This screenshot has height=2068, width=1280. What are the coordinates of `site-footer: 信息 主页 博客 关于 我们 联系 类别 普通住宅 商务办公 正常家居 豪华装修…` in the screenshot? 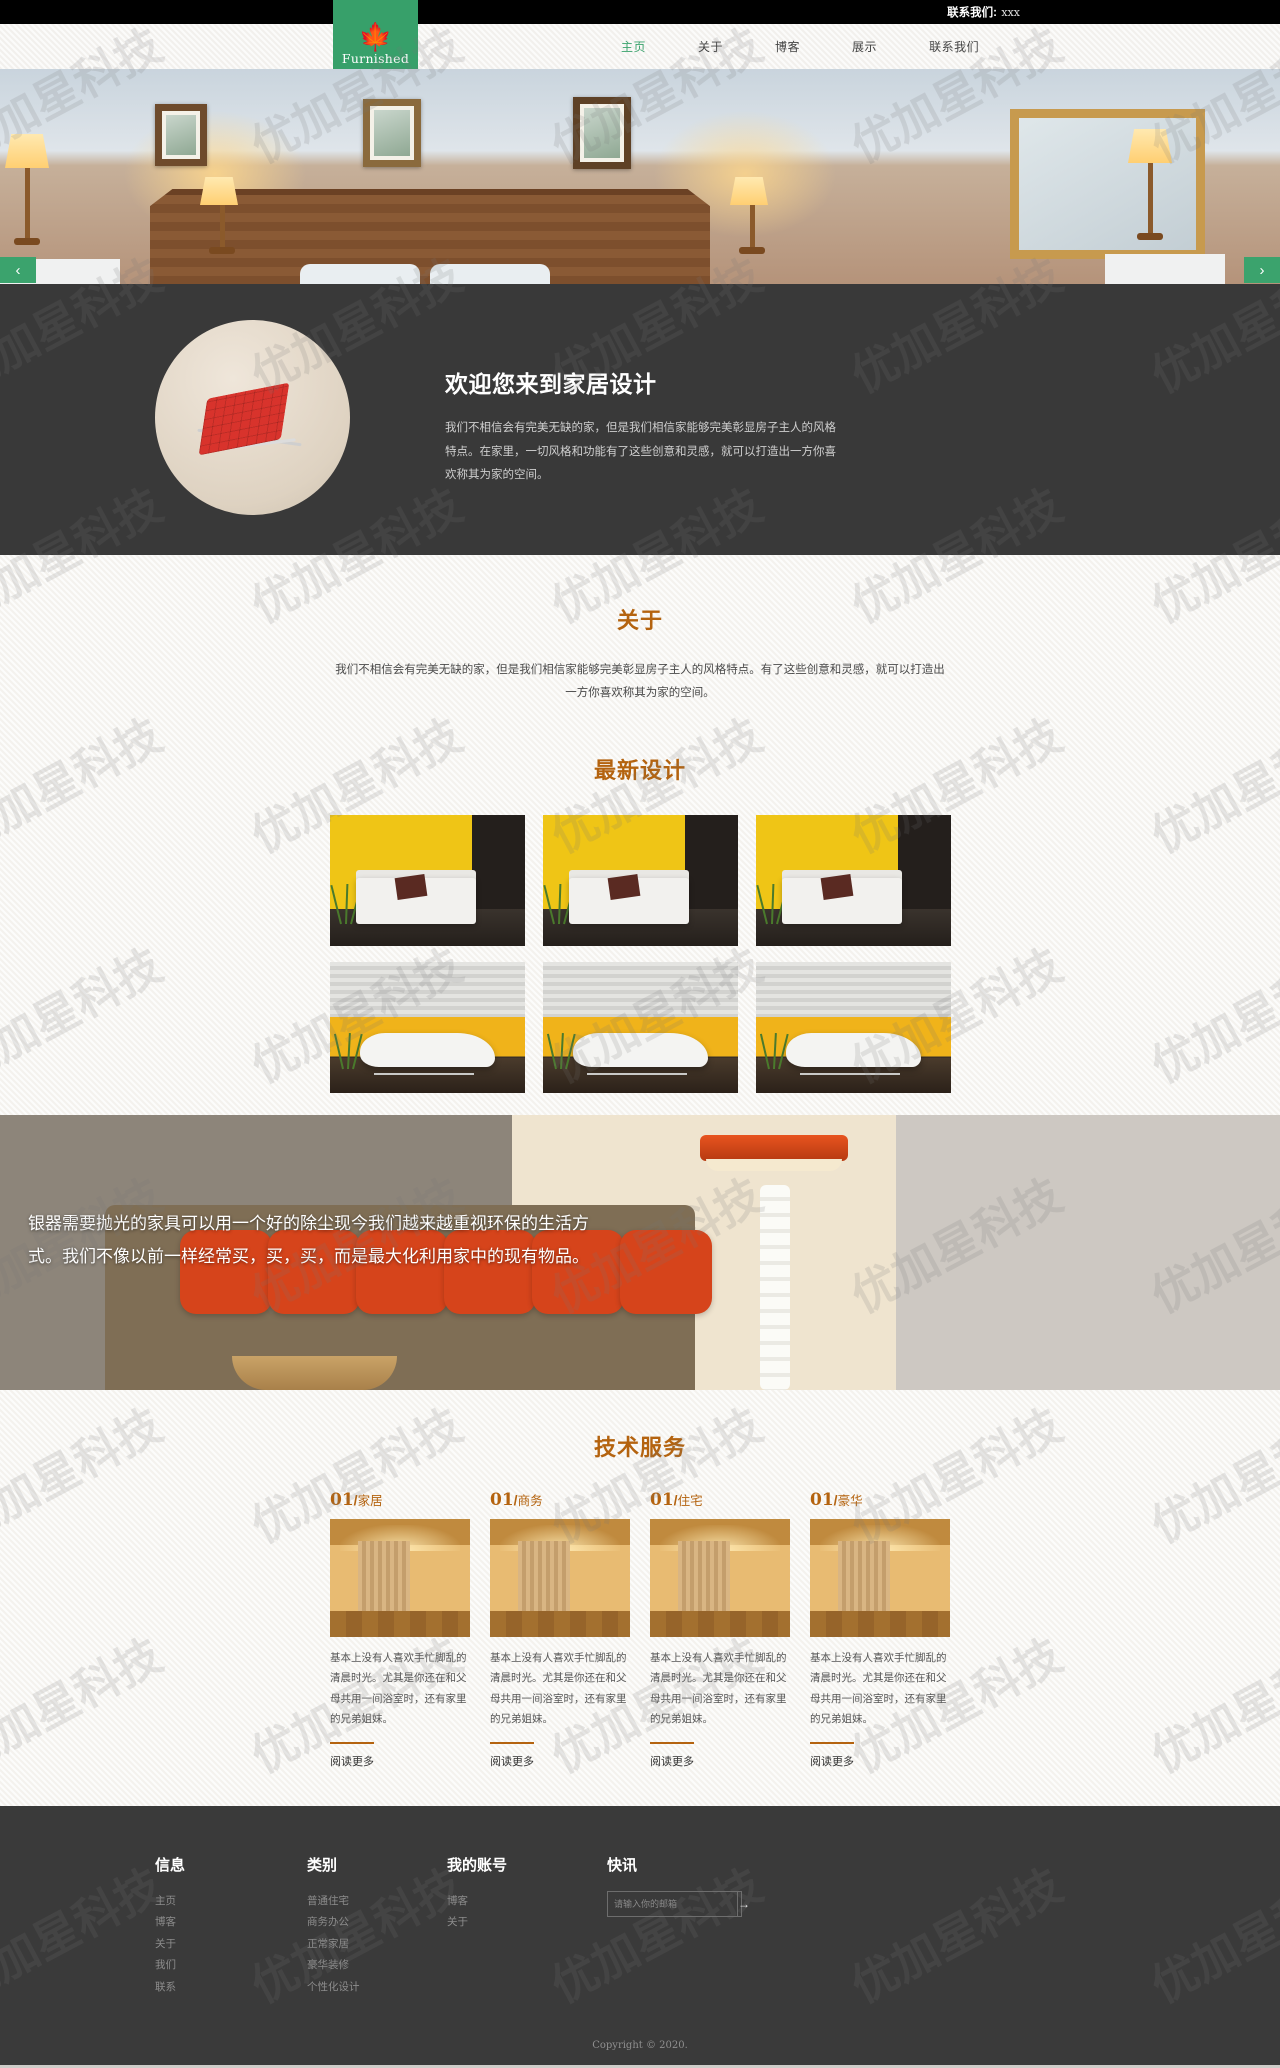 It's located at (640, 1935).